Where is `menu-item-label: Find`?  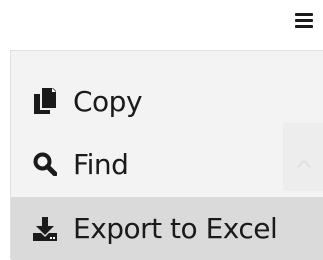 menu-item-label: Find is located at coordinates (101, 164).